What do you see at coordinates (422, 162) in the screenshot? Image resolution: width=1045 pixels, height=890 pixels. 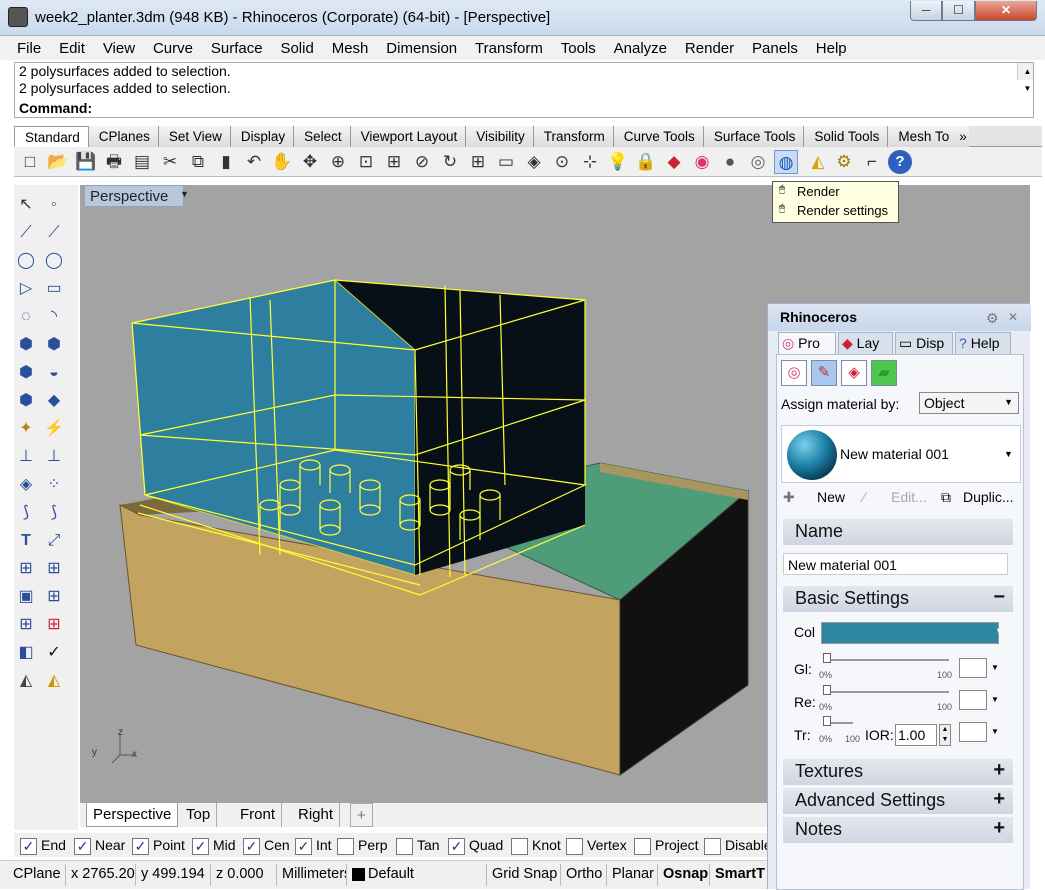 I see `zoom-selected-icon: ⊘` at bounding box center [422, 162].